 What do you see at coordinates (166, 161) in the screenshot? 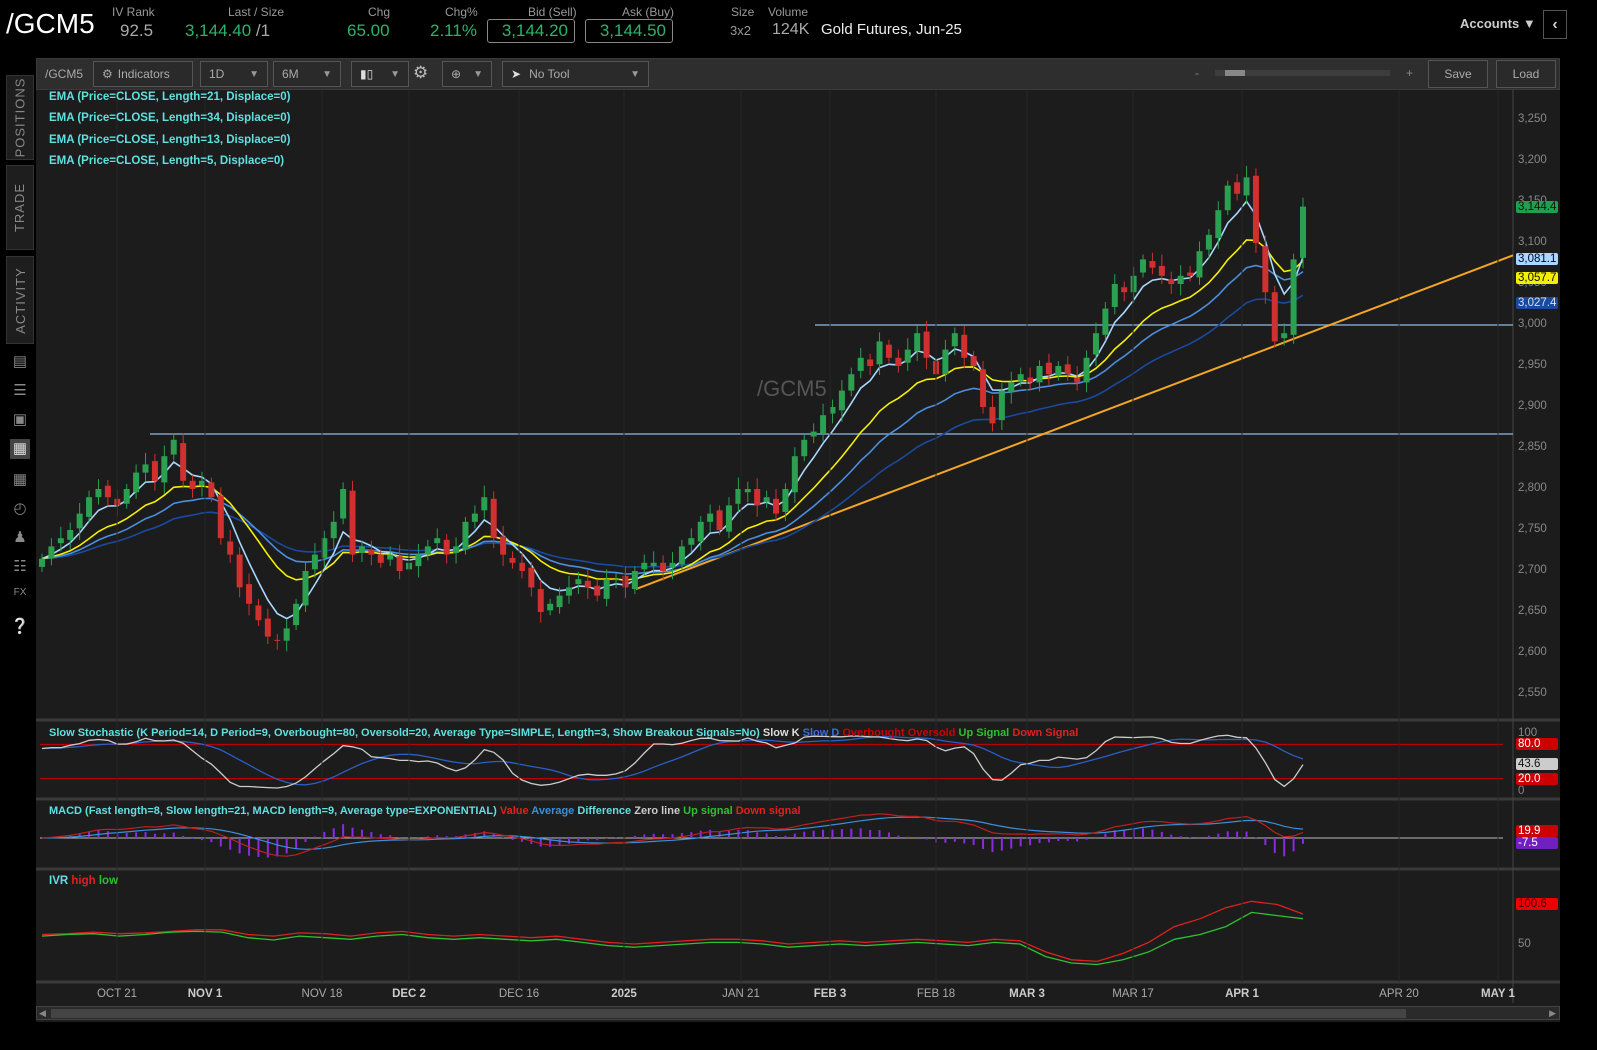
I see `study-ema5-label: EMA (Price=CLOSE, Length=5, Displace=0)` at bounding box center [166, 161].